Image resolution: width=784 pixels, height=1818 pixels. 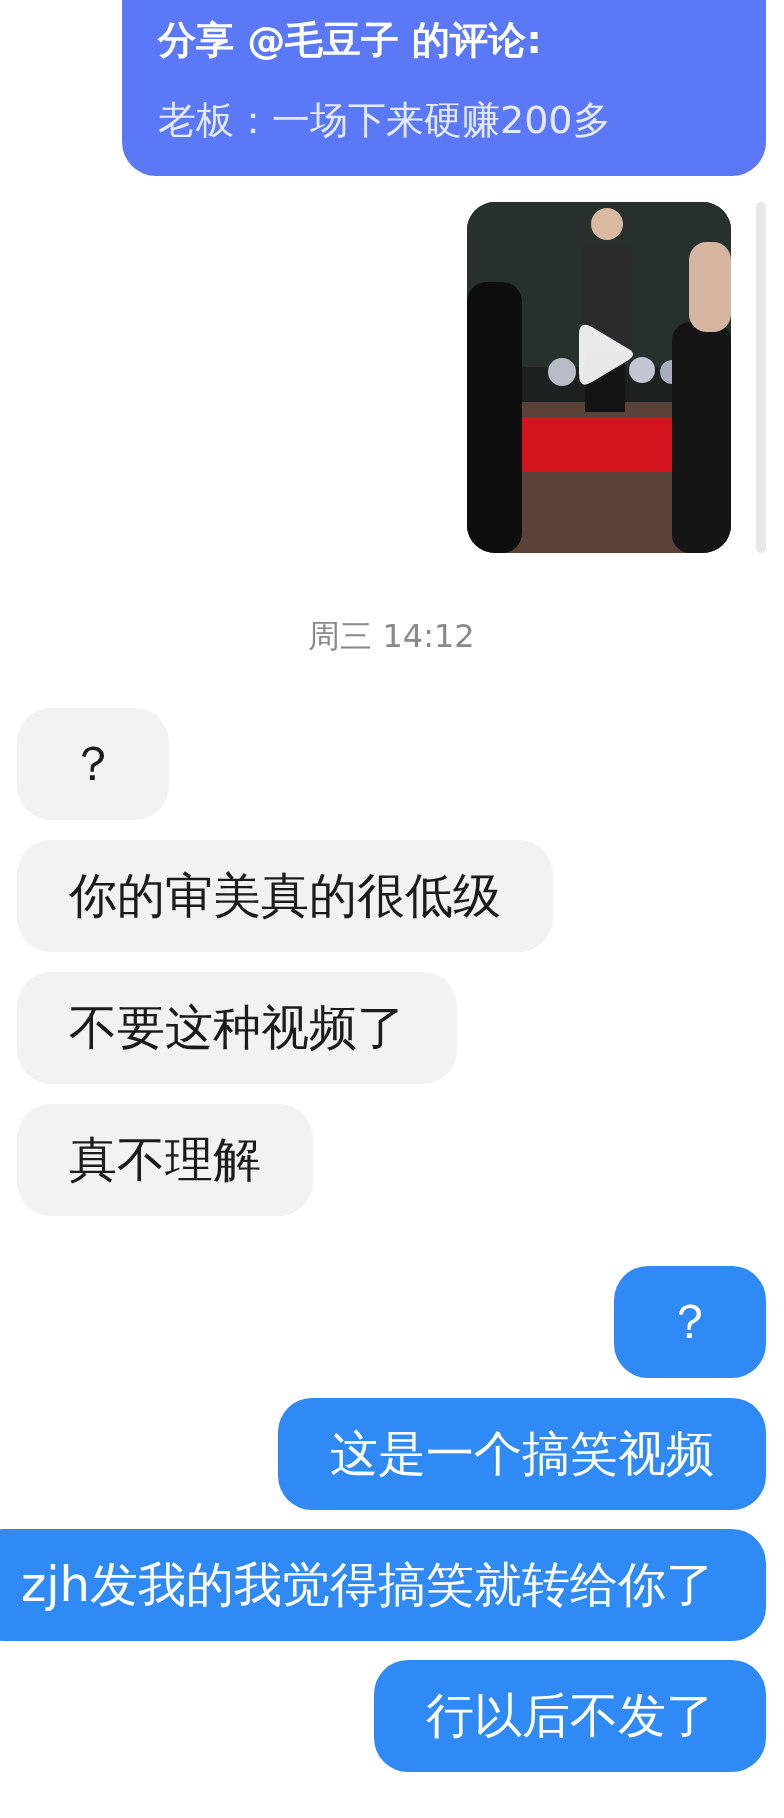 What do you see at coordinates (285, 896) in the screenshot?
I see `message-bubble: 你的审美真的很低级` at bounding box center [285, 896].